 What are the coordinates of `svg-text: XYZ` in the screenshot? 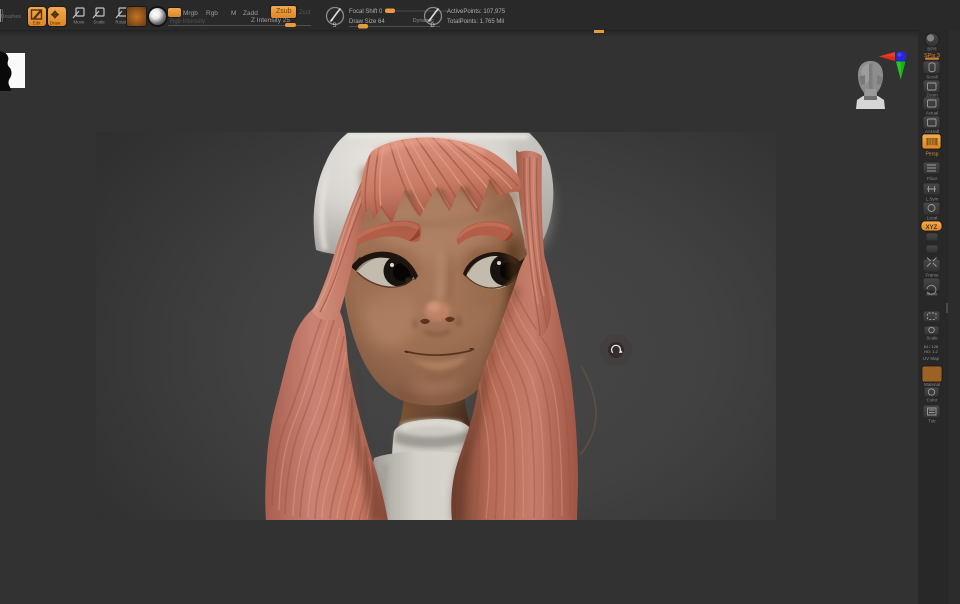 It's located at (932, 228).